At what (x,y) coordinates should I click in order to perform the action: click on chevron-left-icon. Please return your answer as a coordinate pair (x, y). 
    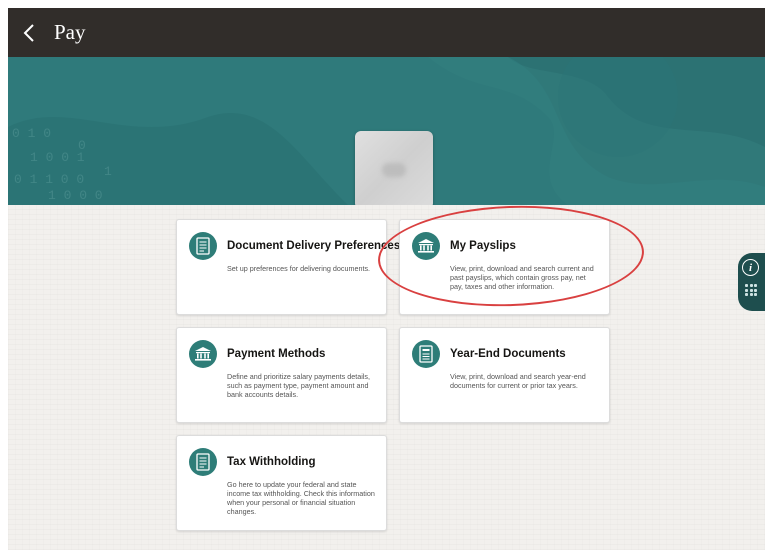
    Looking at the image, I should click on (28, 32).